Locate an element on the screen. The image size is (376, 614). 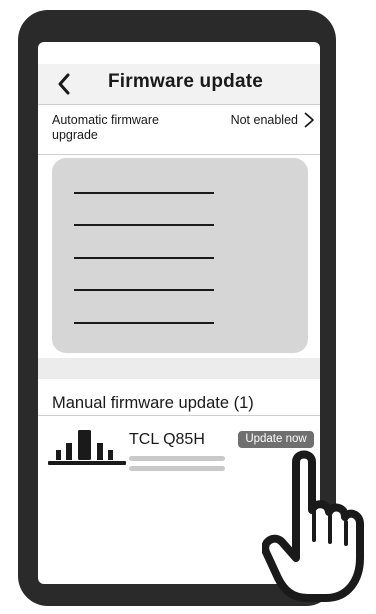
back-button is located at coordinates (64, 84).